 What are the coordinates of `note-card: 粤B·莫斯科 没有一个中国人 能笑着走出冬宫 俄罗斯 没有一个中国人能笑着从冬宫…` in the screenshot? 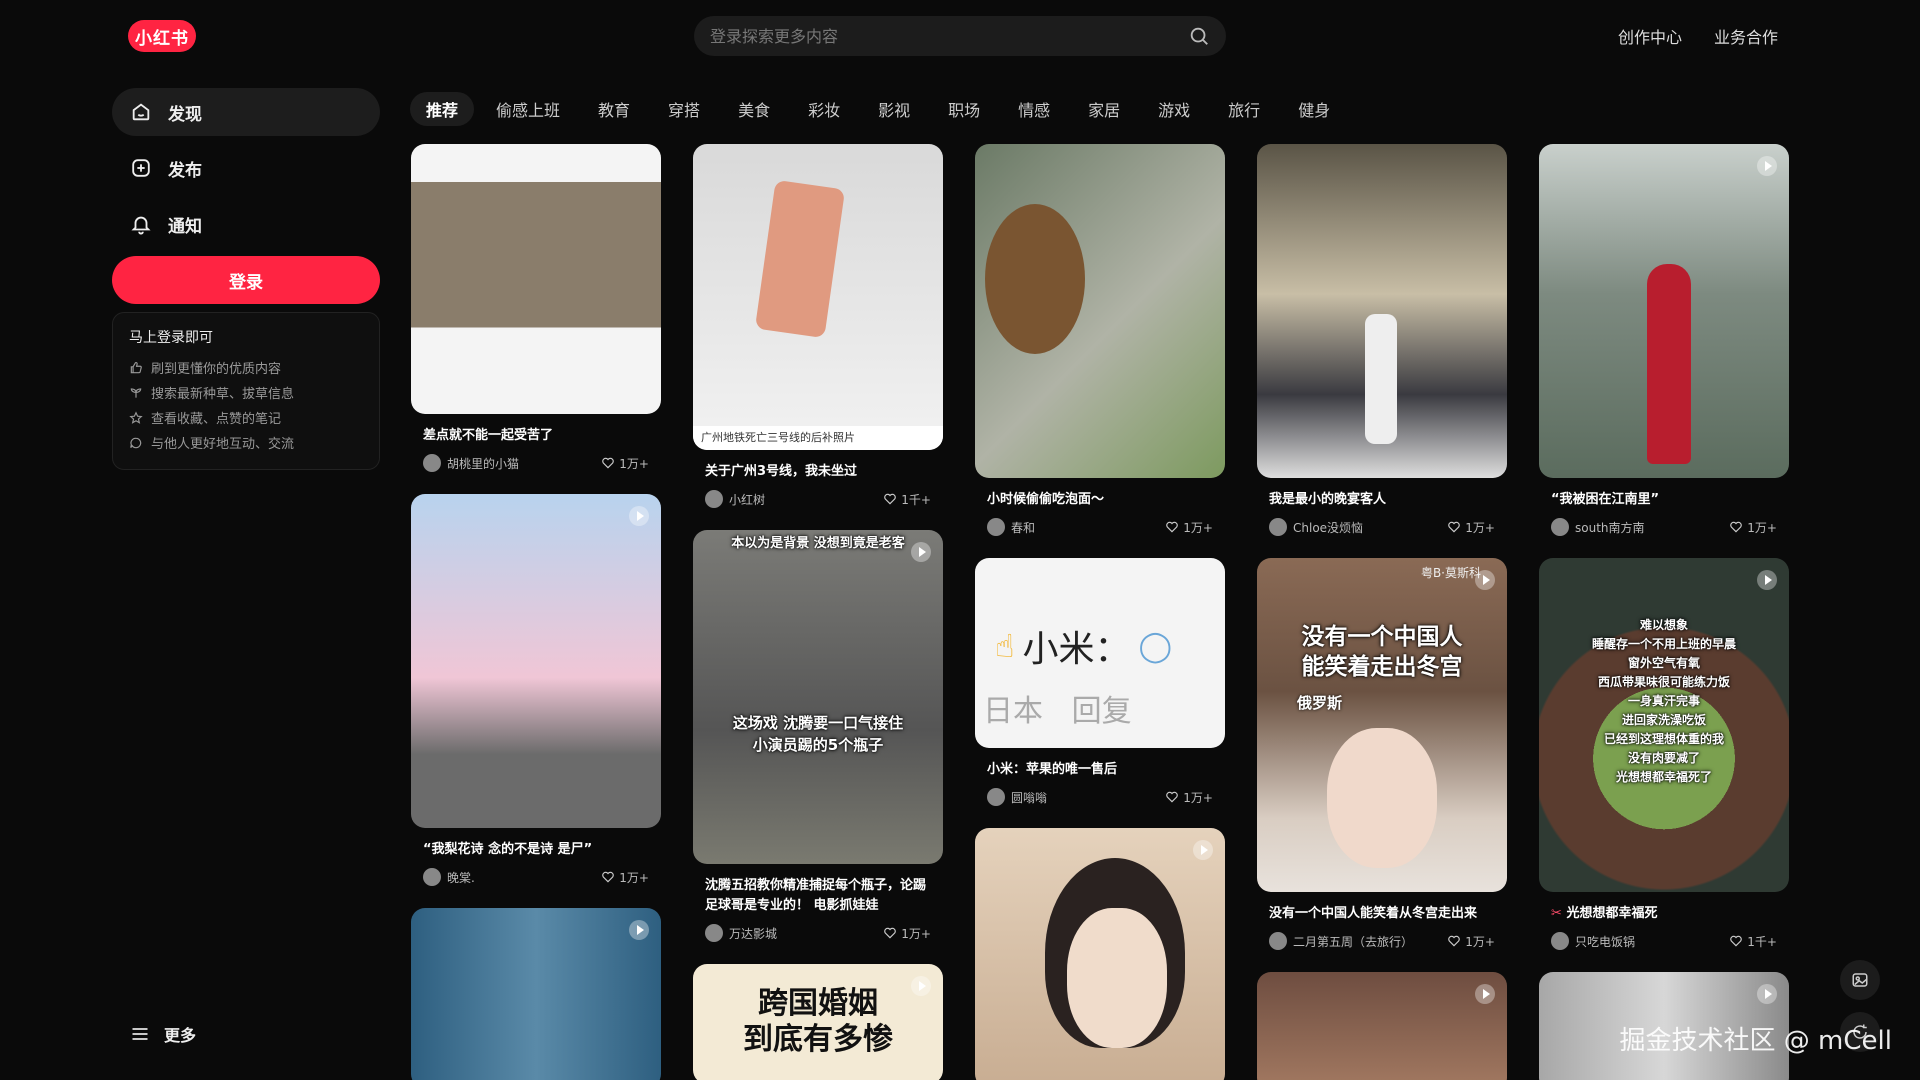 It's located at (1382, 754).